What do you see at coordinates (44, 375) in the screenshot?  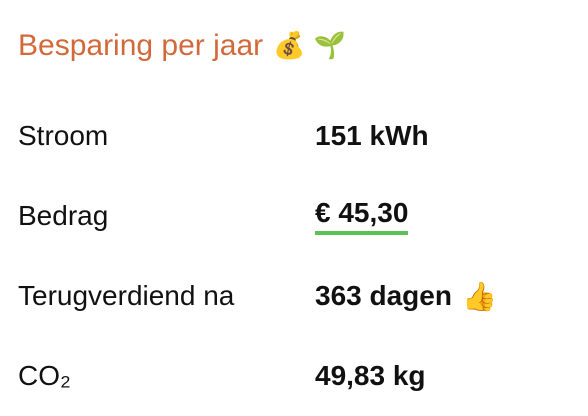 I see `row-label-co2: CO₂` at bounding box center [44, 375].